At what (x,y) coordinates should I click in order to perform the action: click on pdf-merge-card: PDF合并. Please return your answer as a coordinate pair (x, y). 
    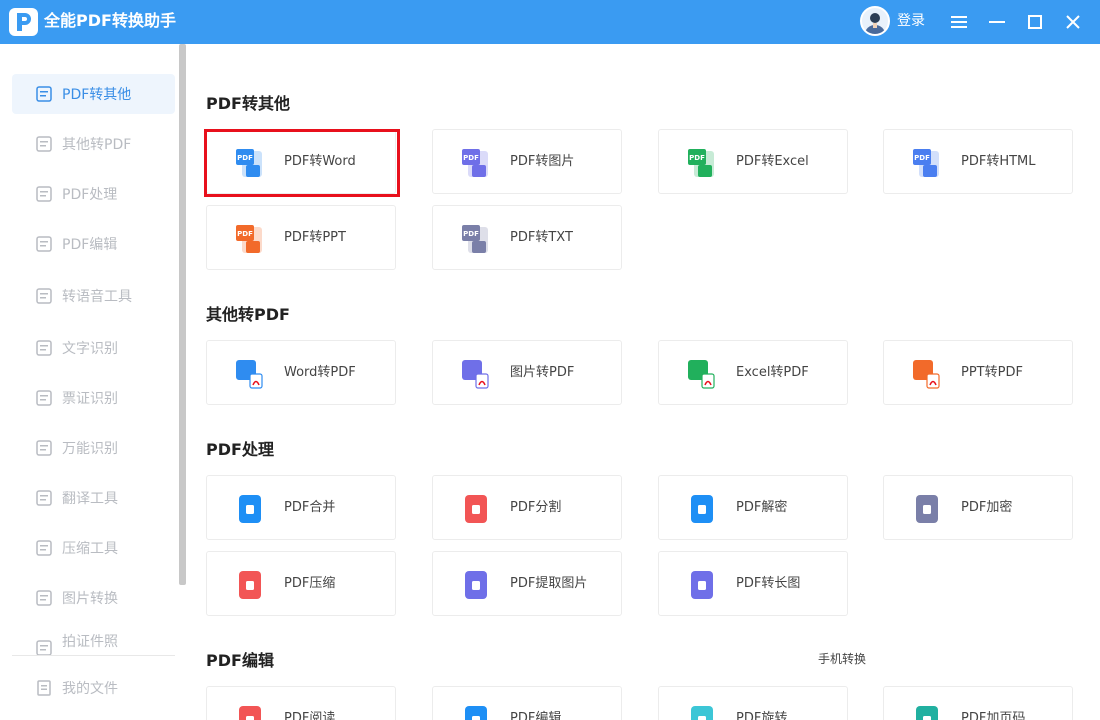
    Looking at the image, I should click on (301, 507).